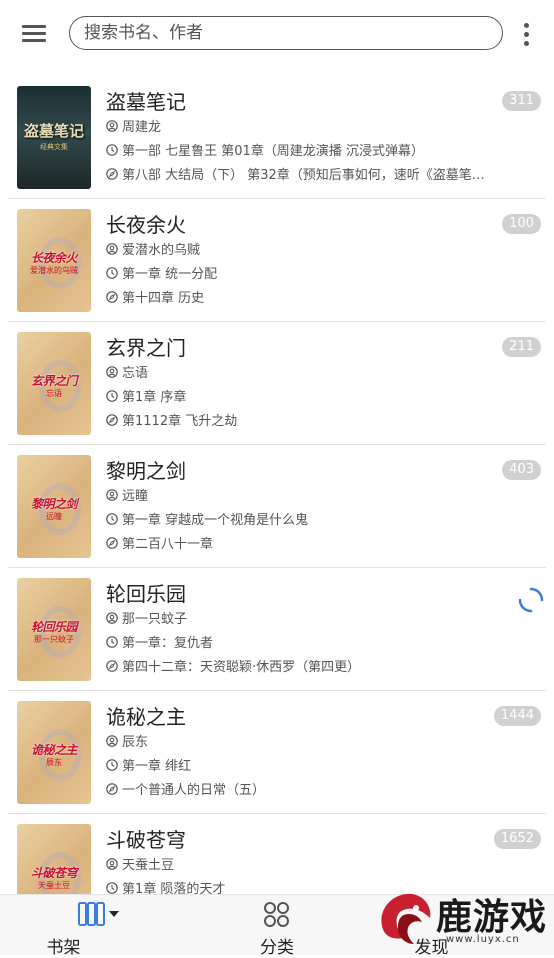 This screenshot has width=554, height=958. I want to click on latest-chapter: 第1112章 飞升之劫, so click(180, 421).